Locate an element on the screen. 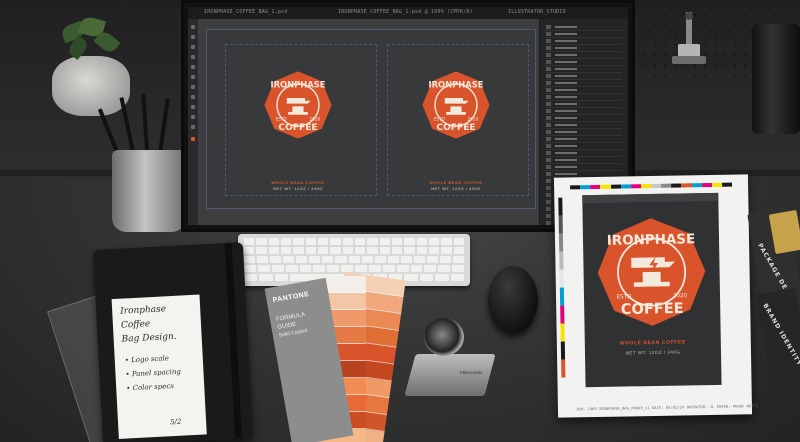 Image resolution: width=800 pixels, height=442 pixels. note-line: • Color specs is located at coordinates (150, 387).